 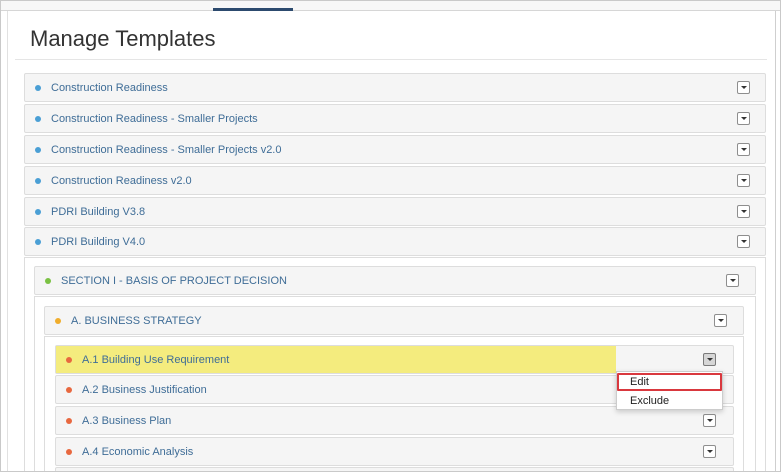 I want to click on element-row: A.3 Business Plan, so click(x=394, y=420).